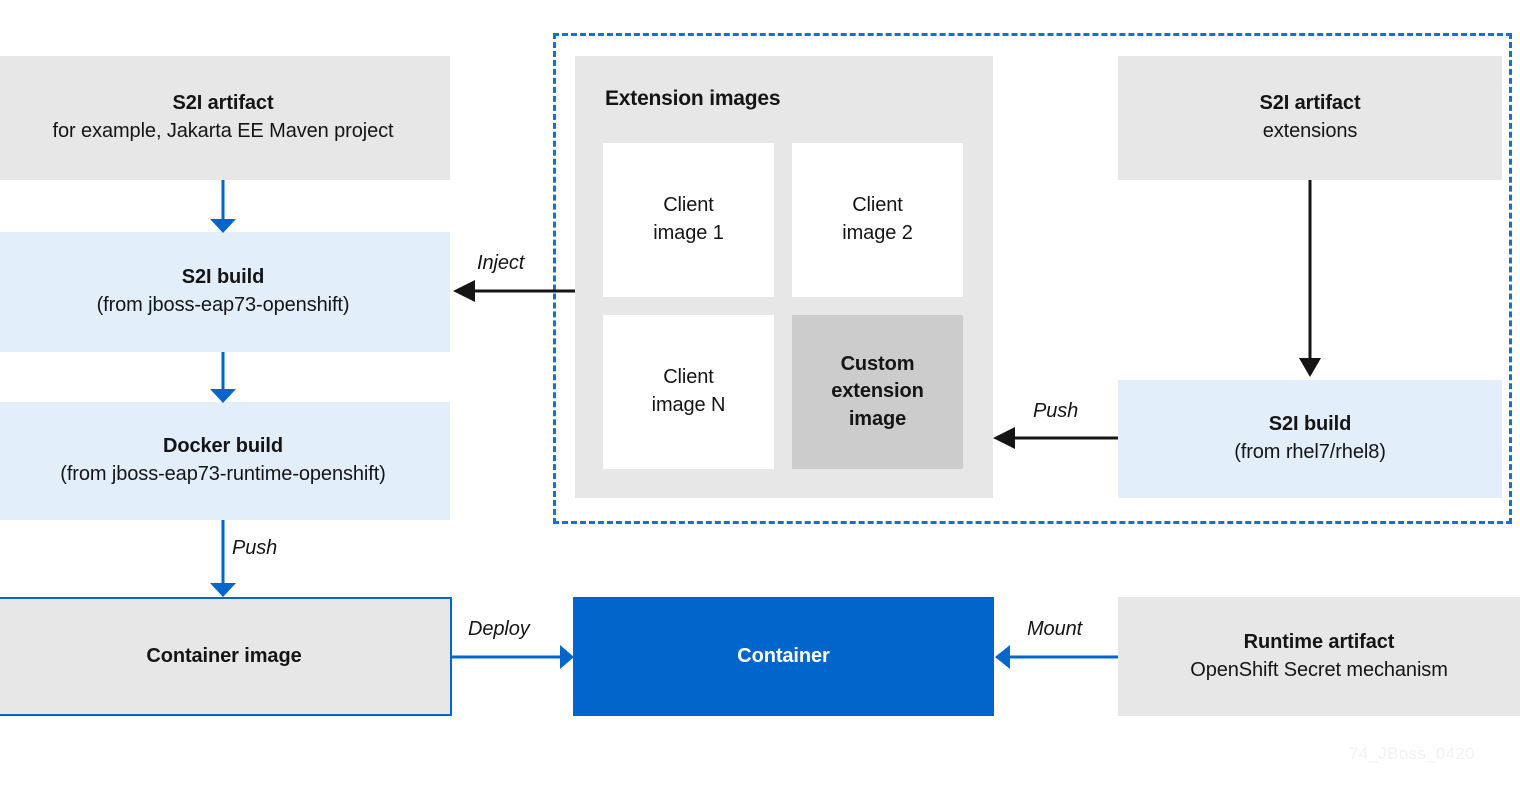 The width and height of the screenshot is (1520, 799). Describe the element at coordinates (223, 206) in the screenshot. I see `arrow-artifact-to-s2i-build` at that location.